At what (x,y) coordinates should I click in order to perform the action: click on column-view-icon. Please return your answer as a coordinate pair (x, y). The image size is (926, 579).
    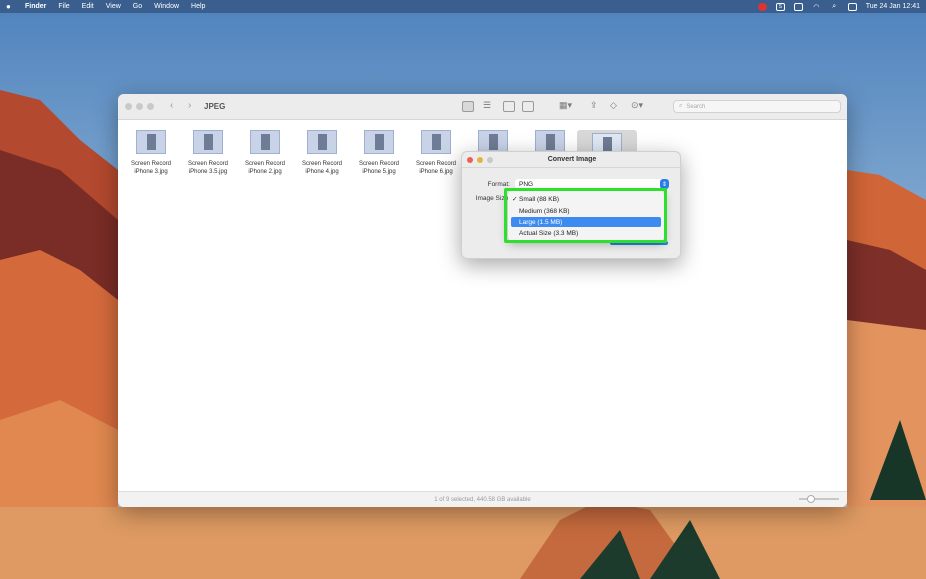
    Looking at the image, I should click on (509, 106).